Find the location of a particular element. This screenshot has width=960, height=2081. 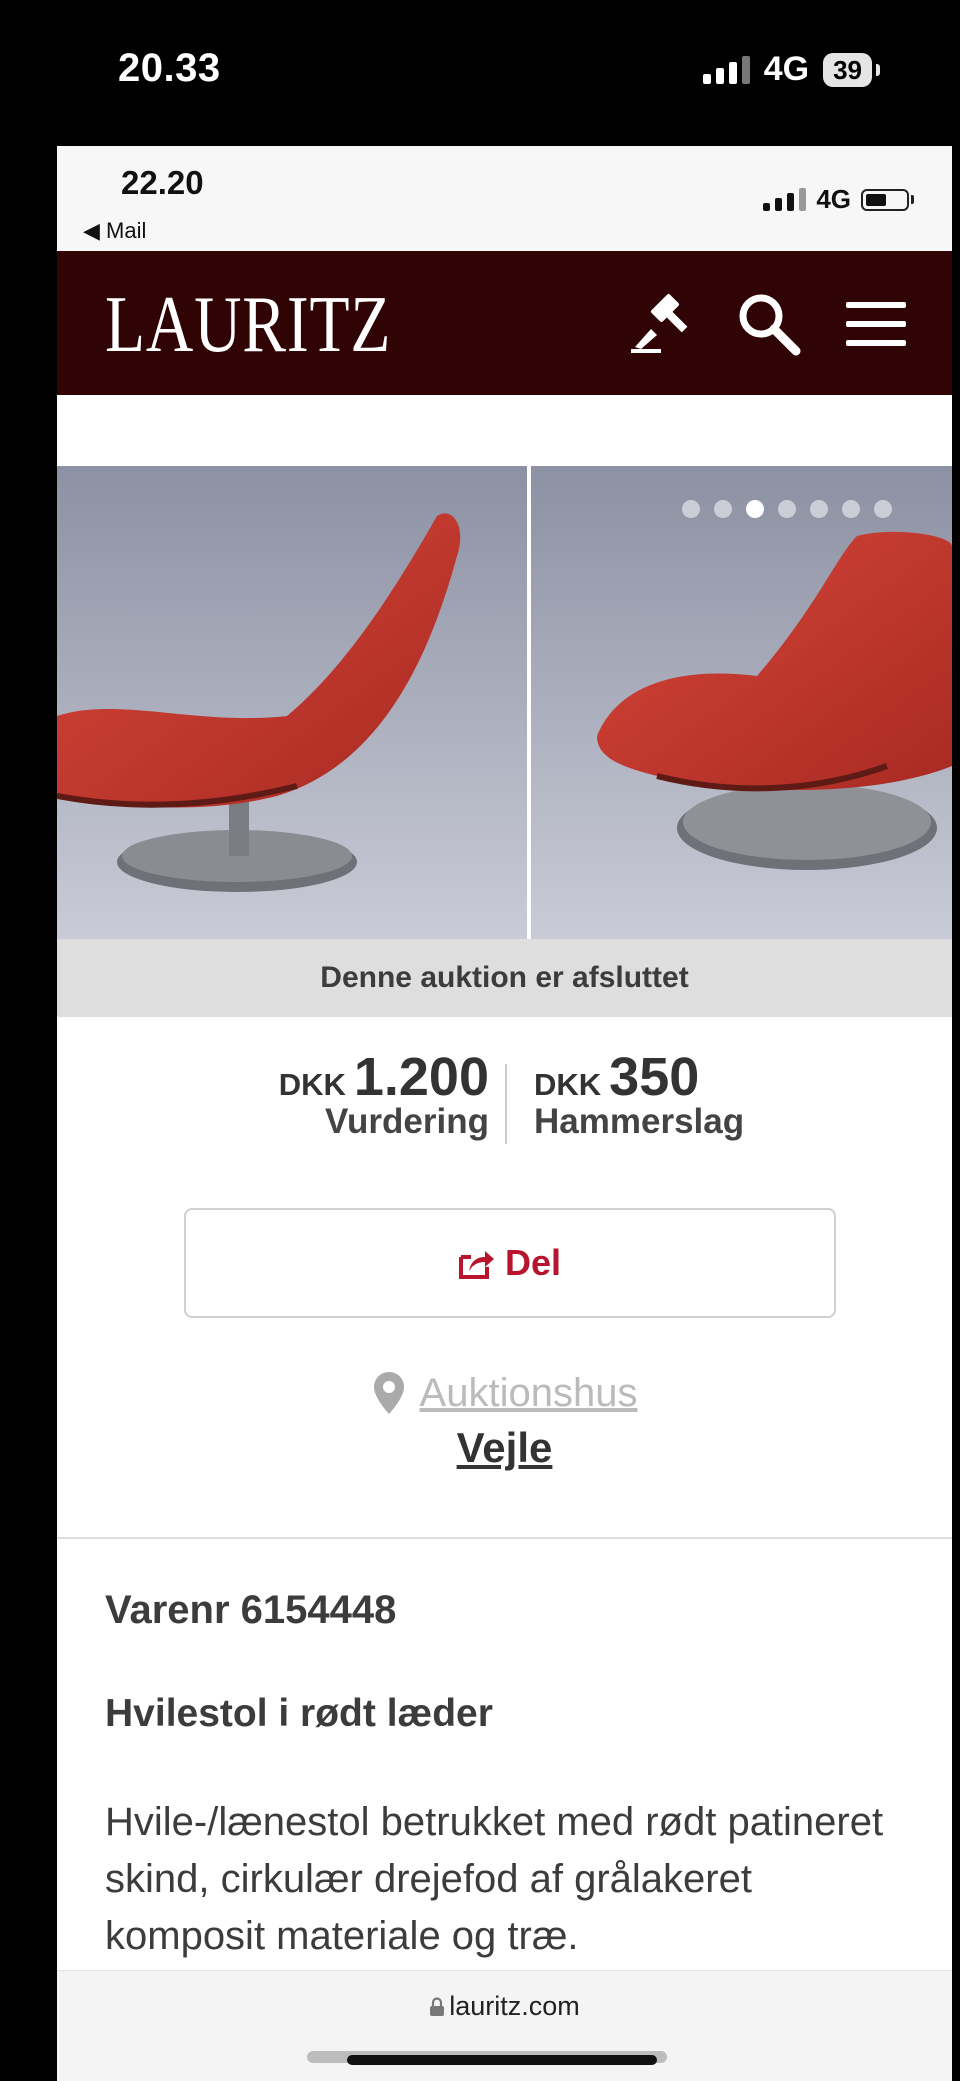

estimate-label: Vurdering is located at coordinates (407, 1121).